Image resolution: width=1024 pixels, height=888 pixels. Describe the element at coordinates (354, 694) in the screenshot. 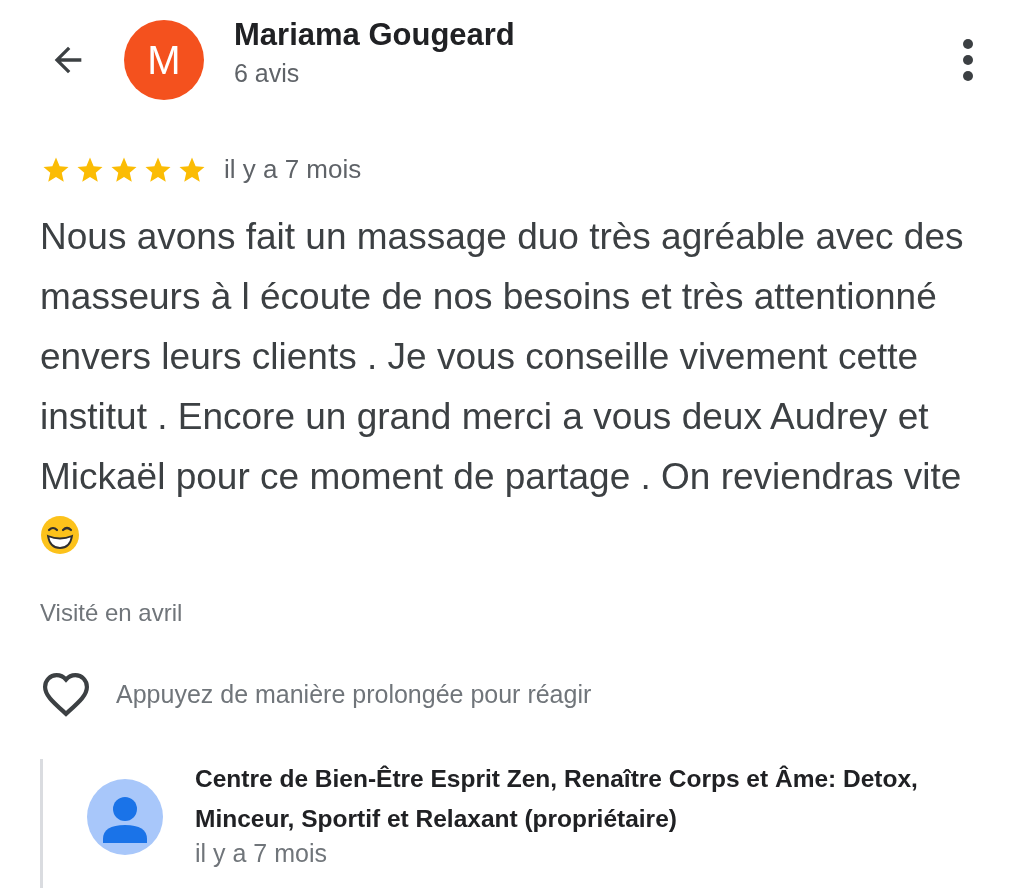

I see `react-hint: Appuyez de manière prolongée pour réagir` at that location.